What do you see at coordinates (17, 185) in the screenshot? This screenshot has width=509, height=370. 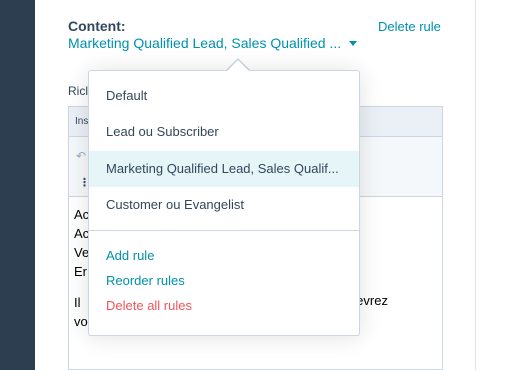 I see `left-nav-rail` at bounding box center [17, 185].